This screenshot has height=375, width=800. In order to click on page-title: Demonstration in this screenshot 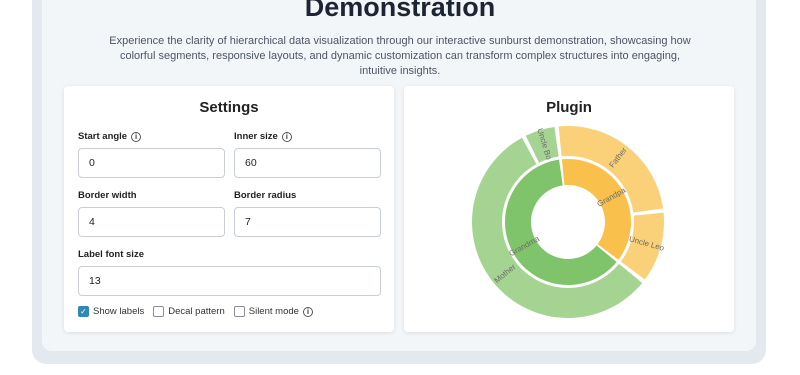, I will do `click(400, 11)`.